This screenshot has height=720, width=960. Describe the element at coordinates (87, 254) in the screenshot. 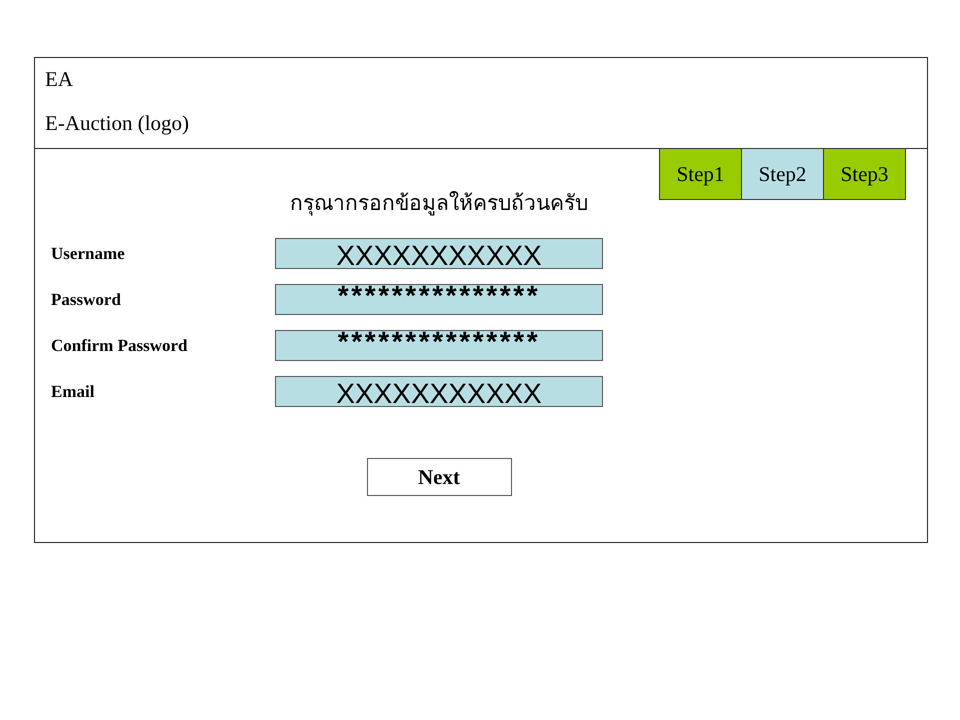

I see `field-label: Username` at that location.